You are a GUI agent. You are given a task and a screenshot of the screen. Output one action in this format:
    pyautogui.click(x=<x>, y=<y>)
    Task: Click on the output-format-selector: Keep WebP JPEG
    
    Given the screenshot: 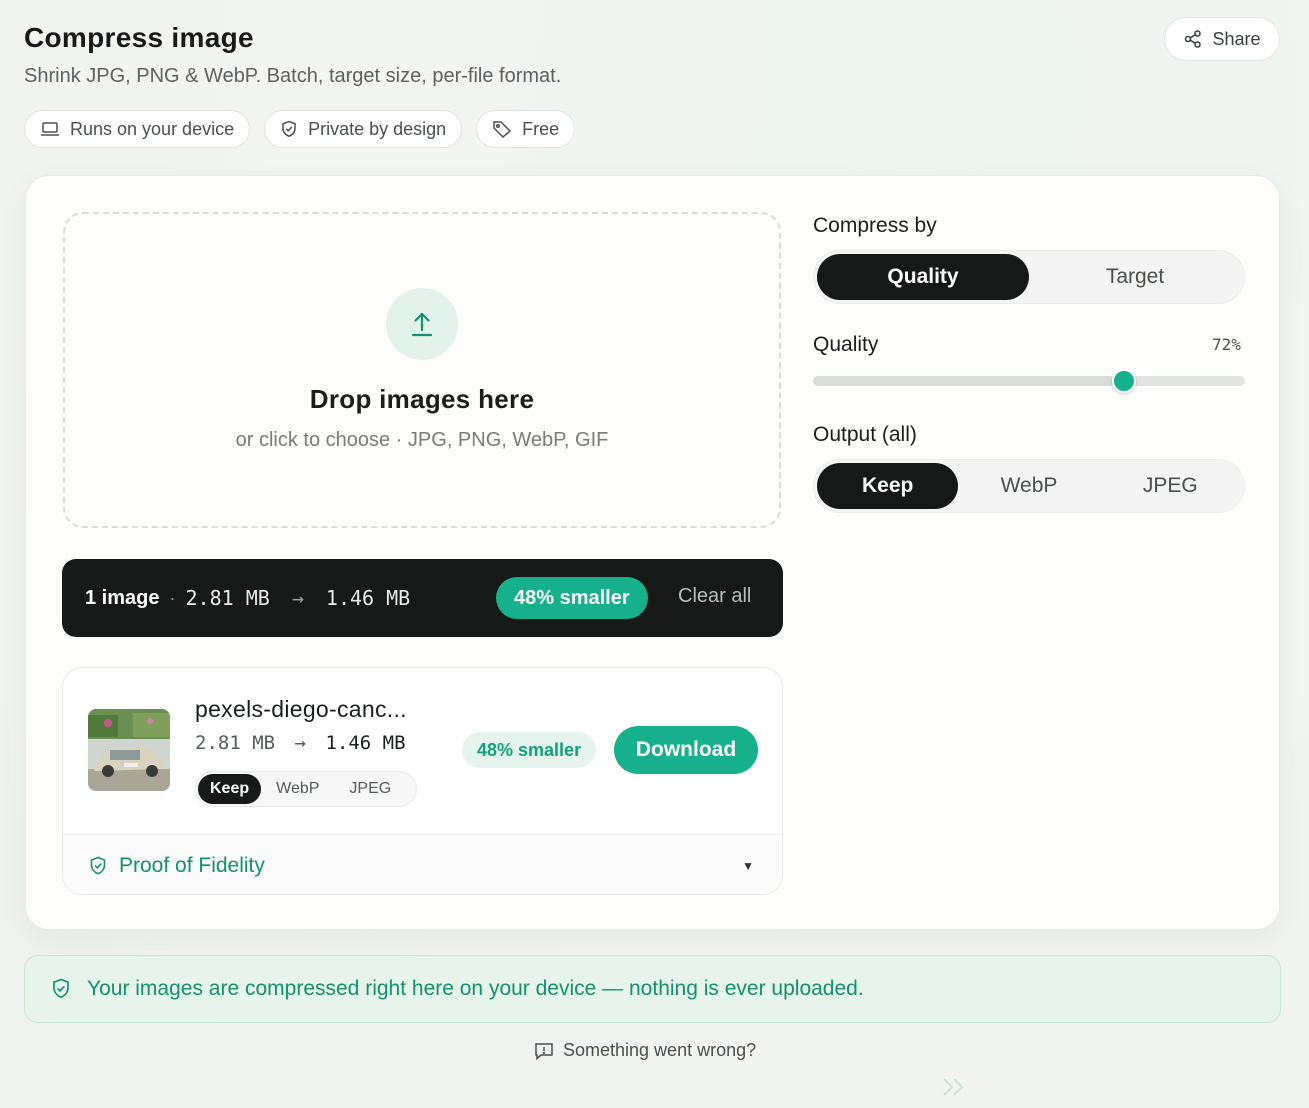 What is the action you would take?
    pyautogui.click(x=1029, y=486)
    